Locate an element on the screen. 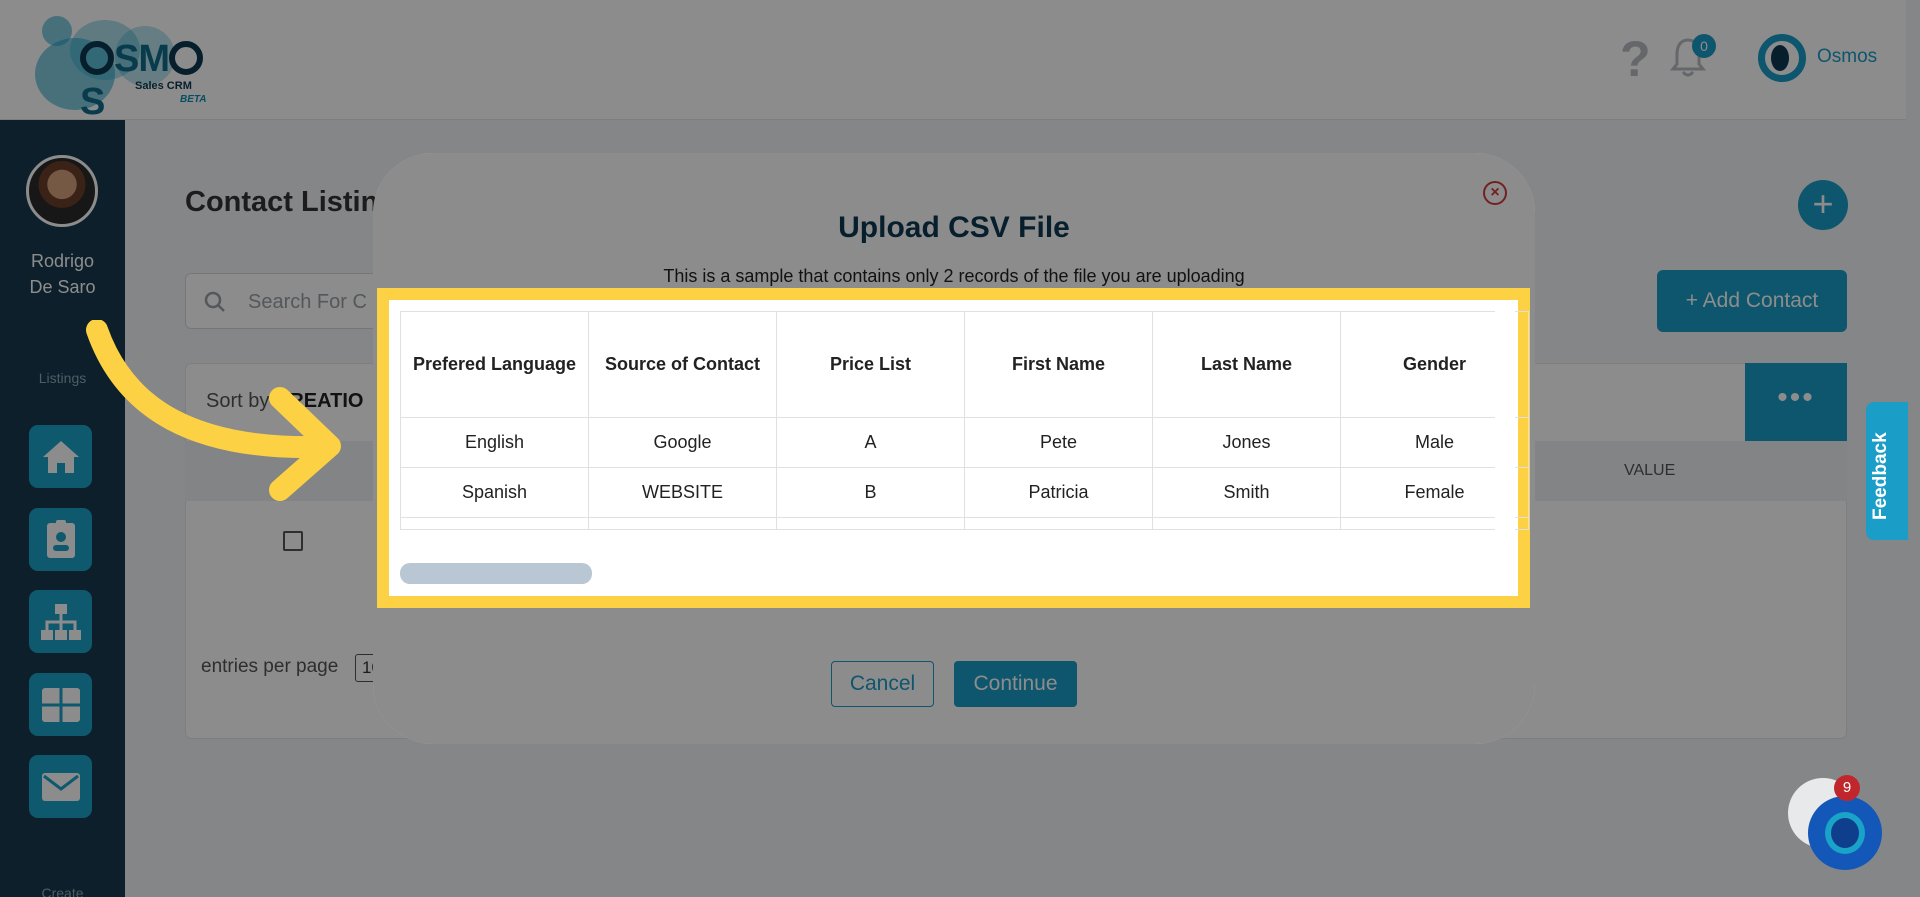 Image resolution: width=1920 pixels, height=897 pixels. column-header: Source of Contact is located at coordinates (682, 364).